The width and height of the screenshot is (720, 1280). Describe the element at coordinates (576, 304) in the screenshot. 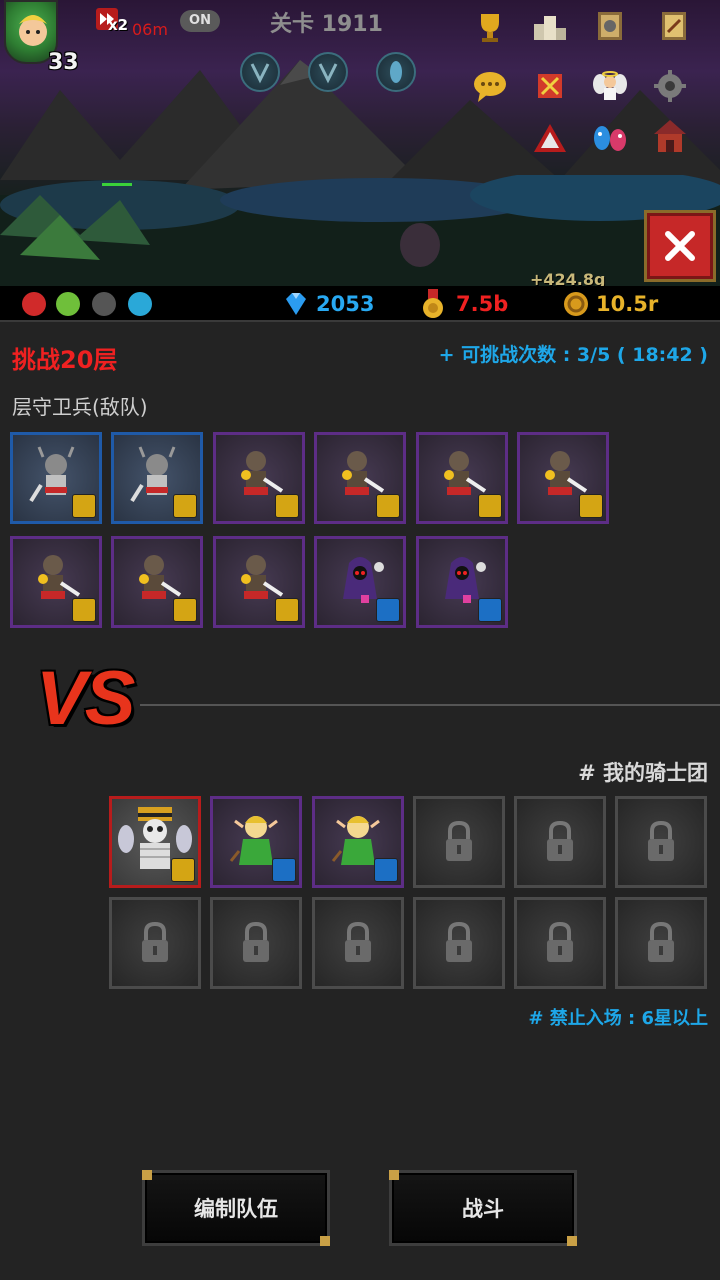

I see `coin-icon` at that location.